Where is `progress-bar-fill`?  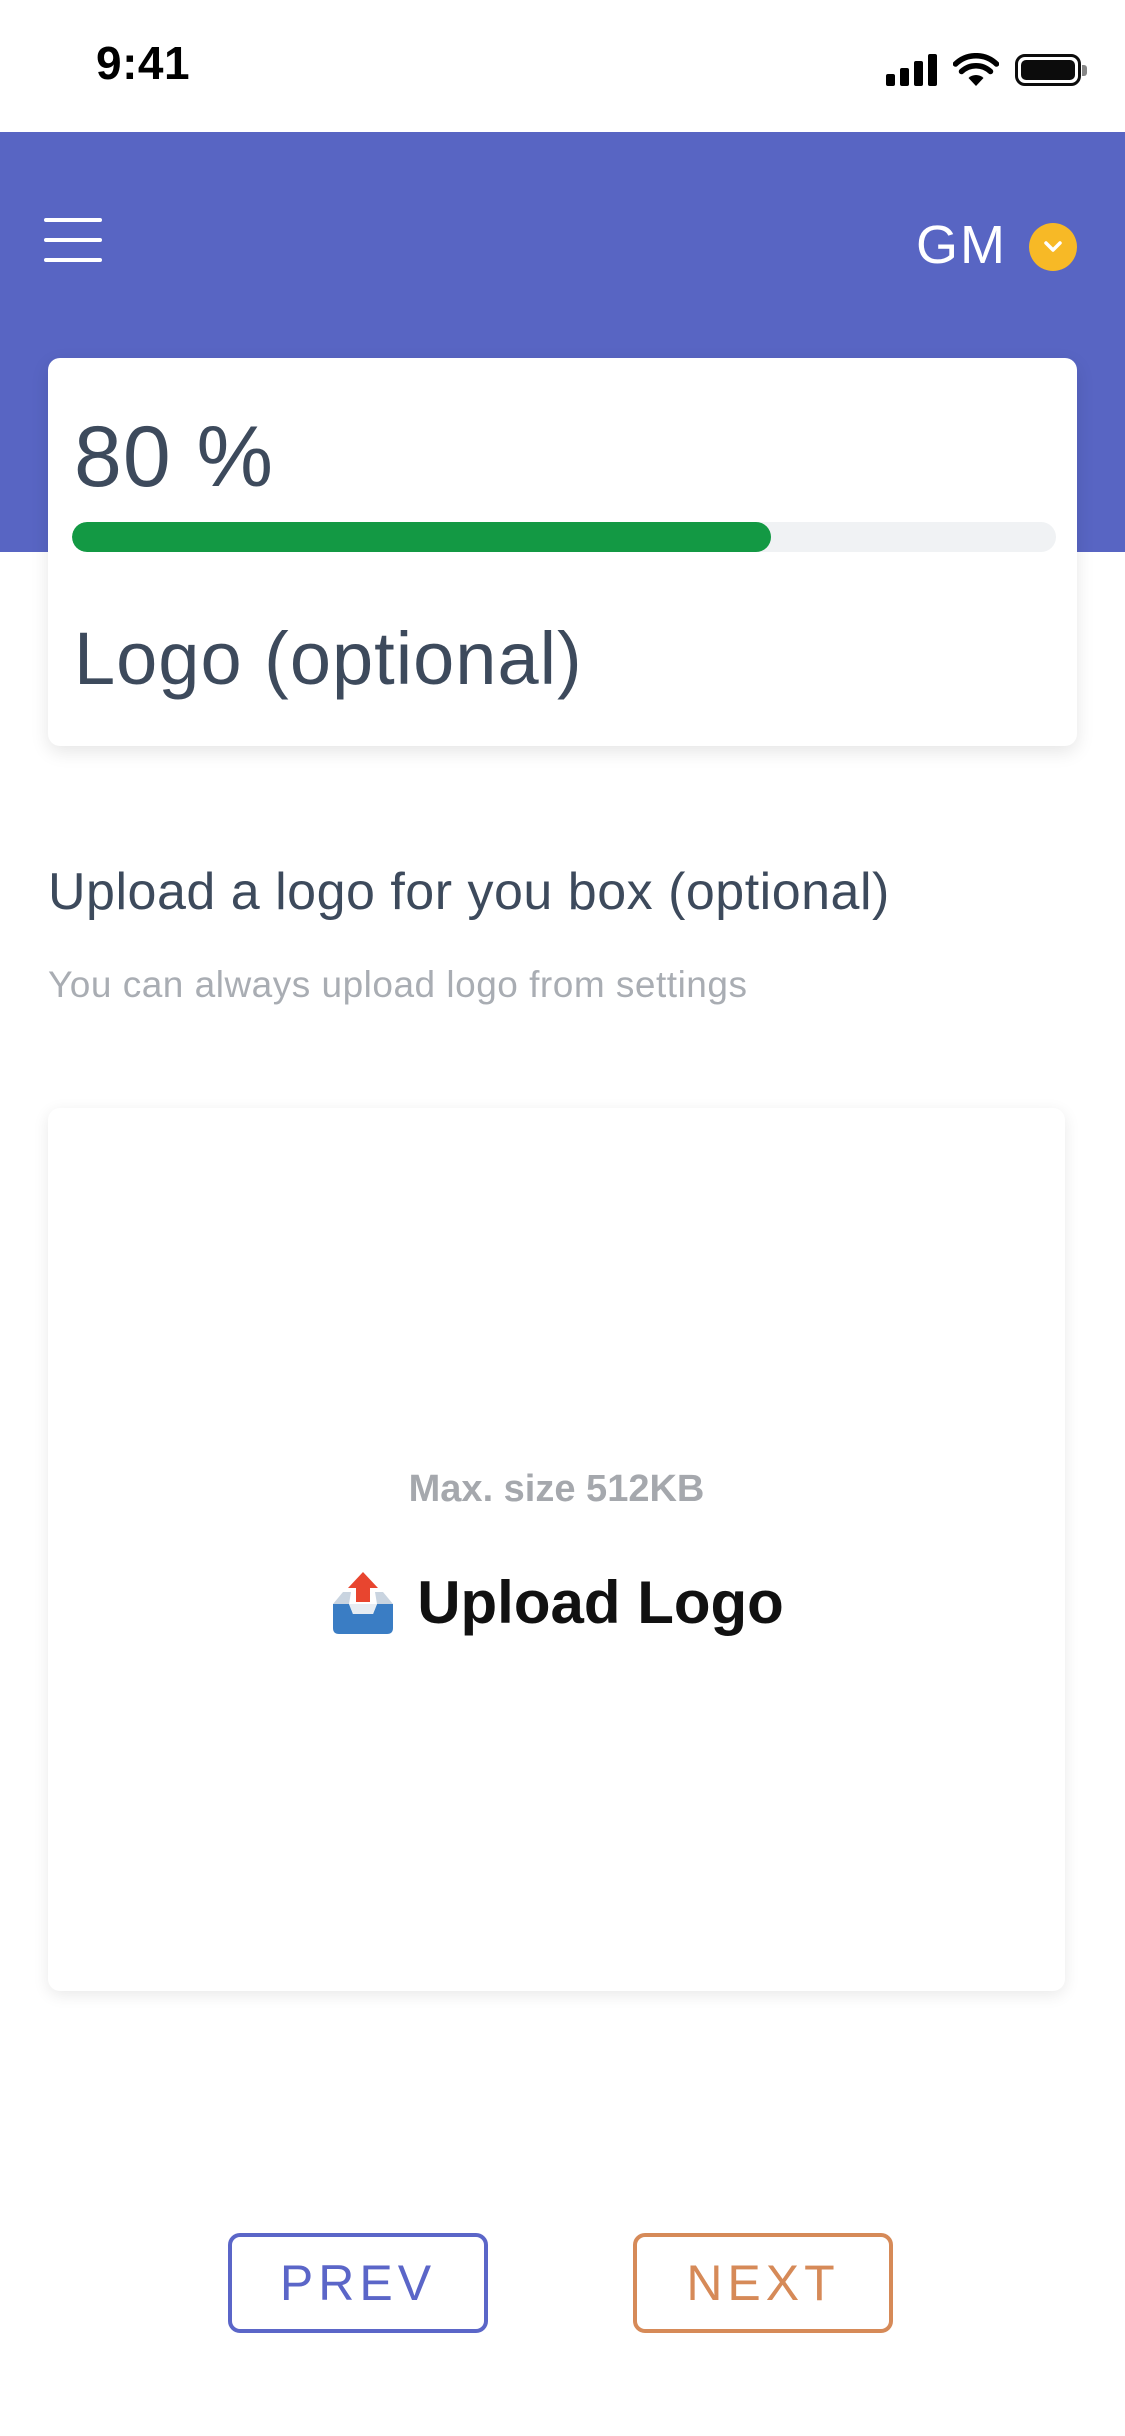
progress-bar-fill is located at coordinates (421, 537).